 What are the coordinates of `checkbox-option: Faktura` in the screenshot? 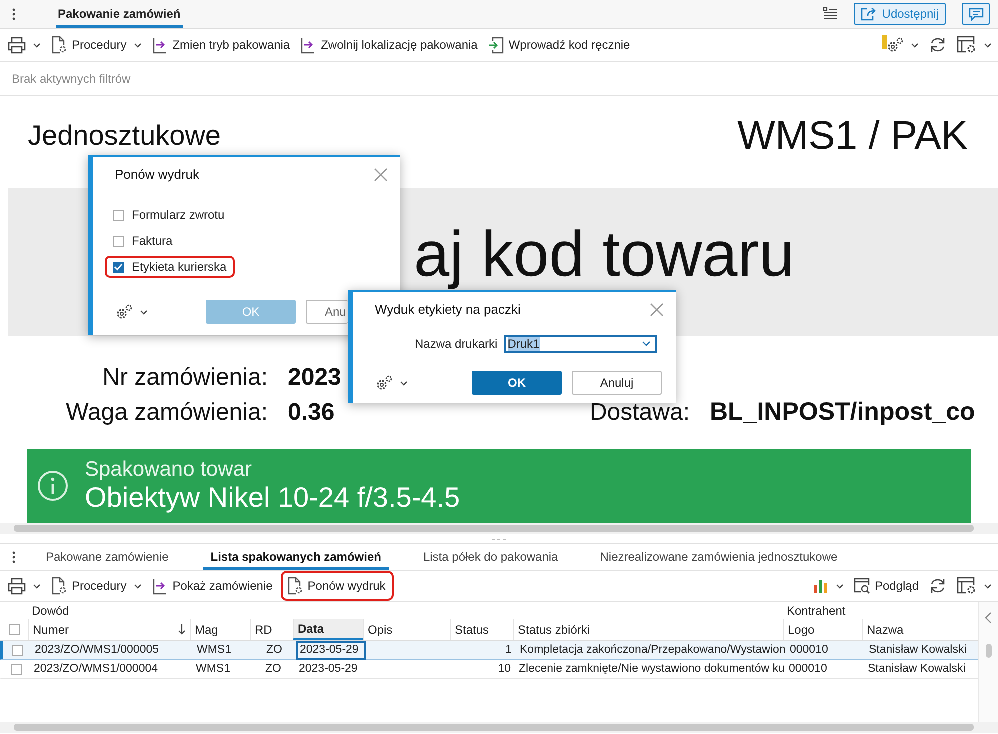 It's located at (143, 241).